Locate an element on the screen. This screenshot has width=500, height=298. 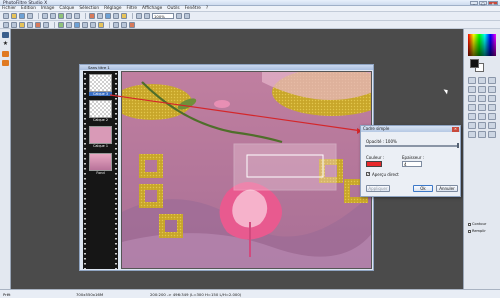
zoom-in-icon is located at coordinates (147, 16).